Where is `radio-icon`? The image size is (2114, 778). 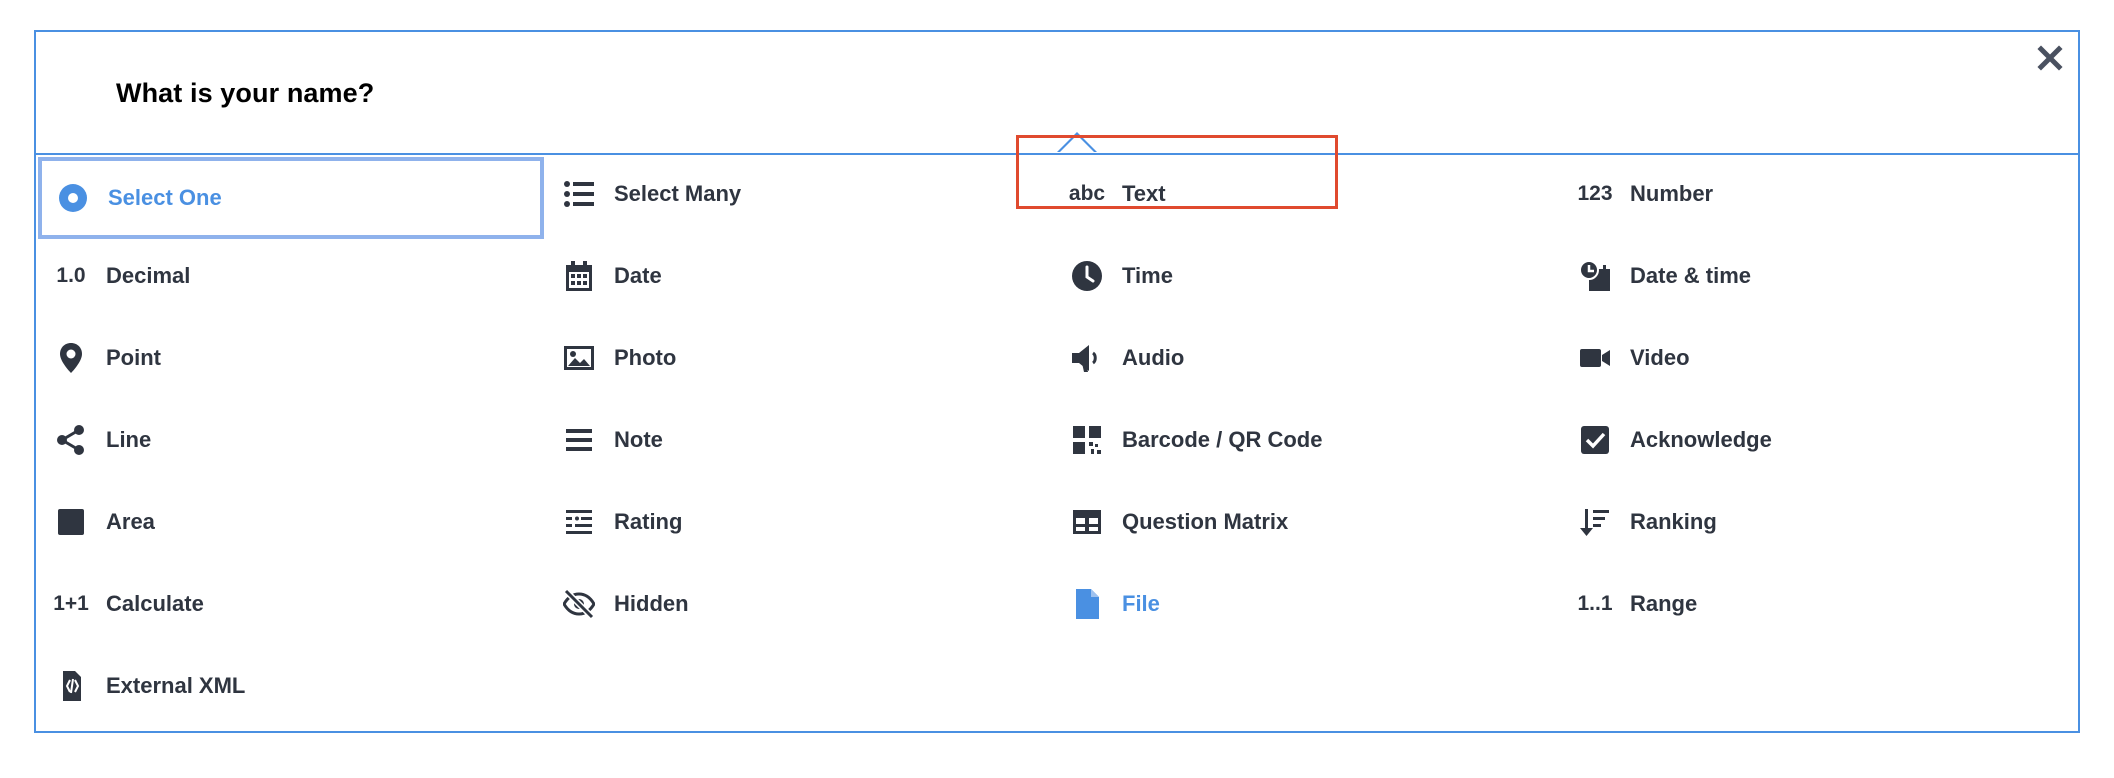 radio-icon is located at coordinates (73, 198).